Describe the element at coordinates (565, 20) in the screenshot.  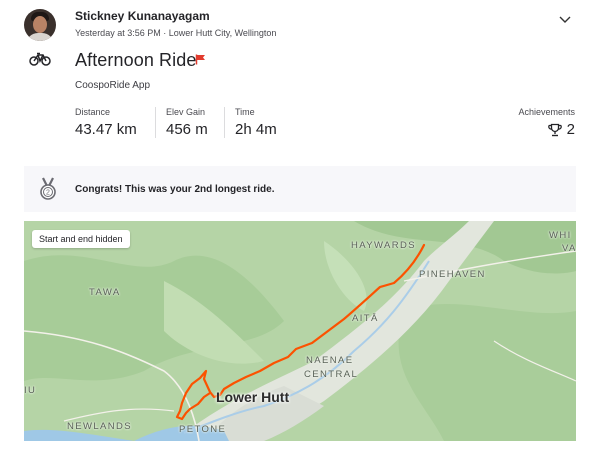
I see `chevron-down-icon` at that location.